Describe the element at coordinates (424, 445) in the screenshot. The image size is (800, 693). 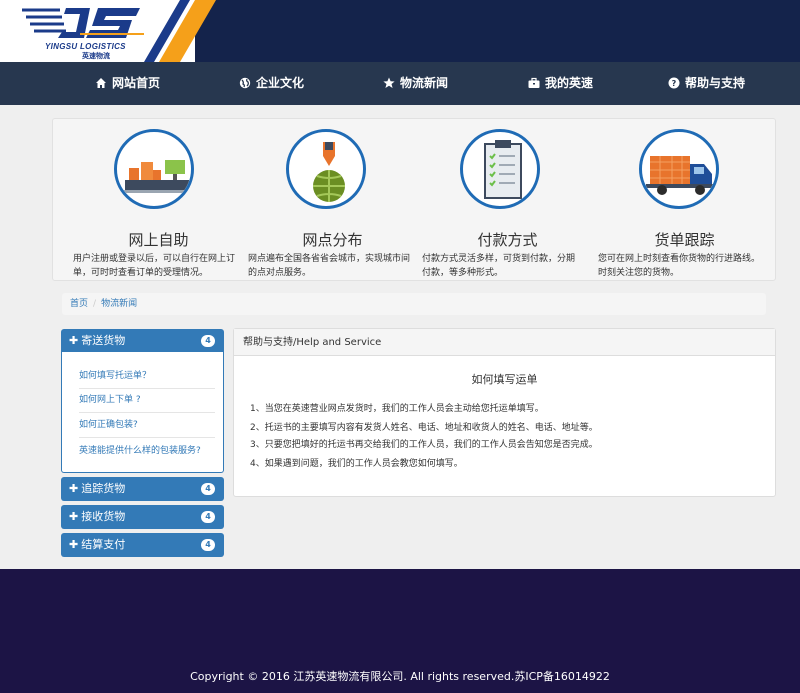
I see `article-line: 3、只要您把填好的托运书再交给我们的工作人员，我们的工作人员会告知您是否完成。` at that location.